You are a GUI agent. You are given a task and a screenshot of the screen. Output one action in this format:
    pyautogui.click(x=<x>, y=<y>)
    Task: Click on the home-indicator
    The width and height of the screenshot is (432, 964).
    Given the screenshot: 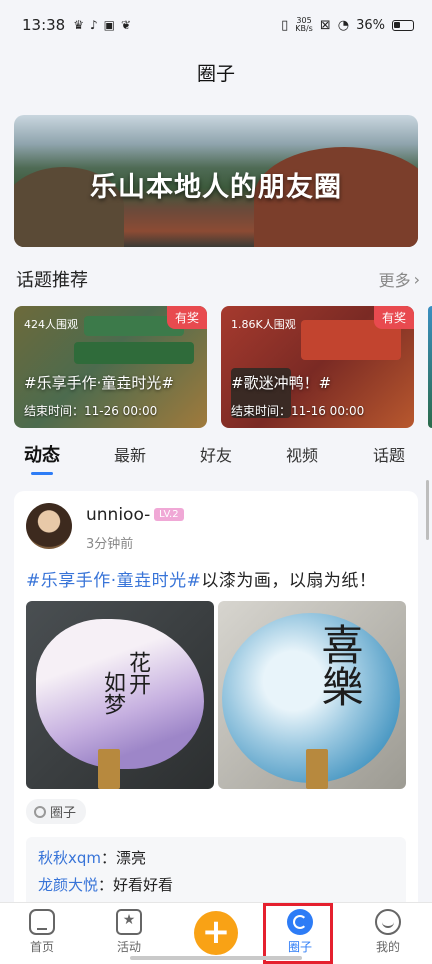 What is the action you would take?
    pyautogui.click(x=216, y=958)
    